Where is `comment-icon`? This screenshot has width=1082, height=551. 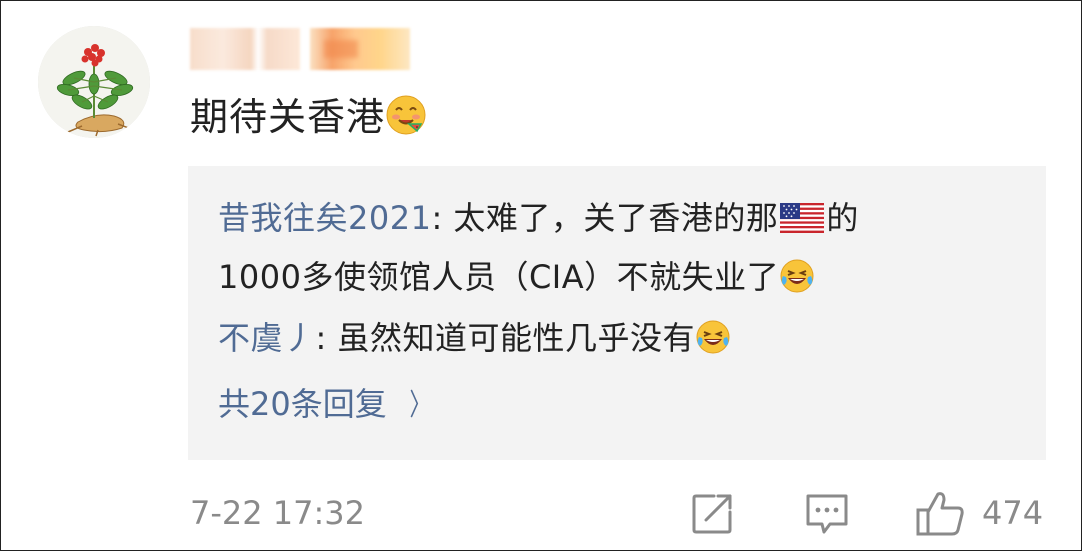 comment-icon is located at coordinates (827, 514).